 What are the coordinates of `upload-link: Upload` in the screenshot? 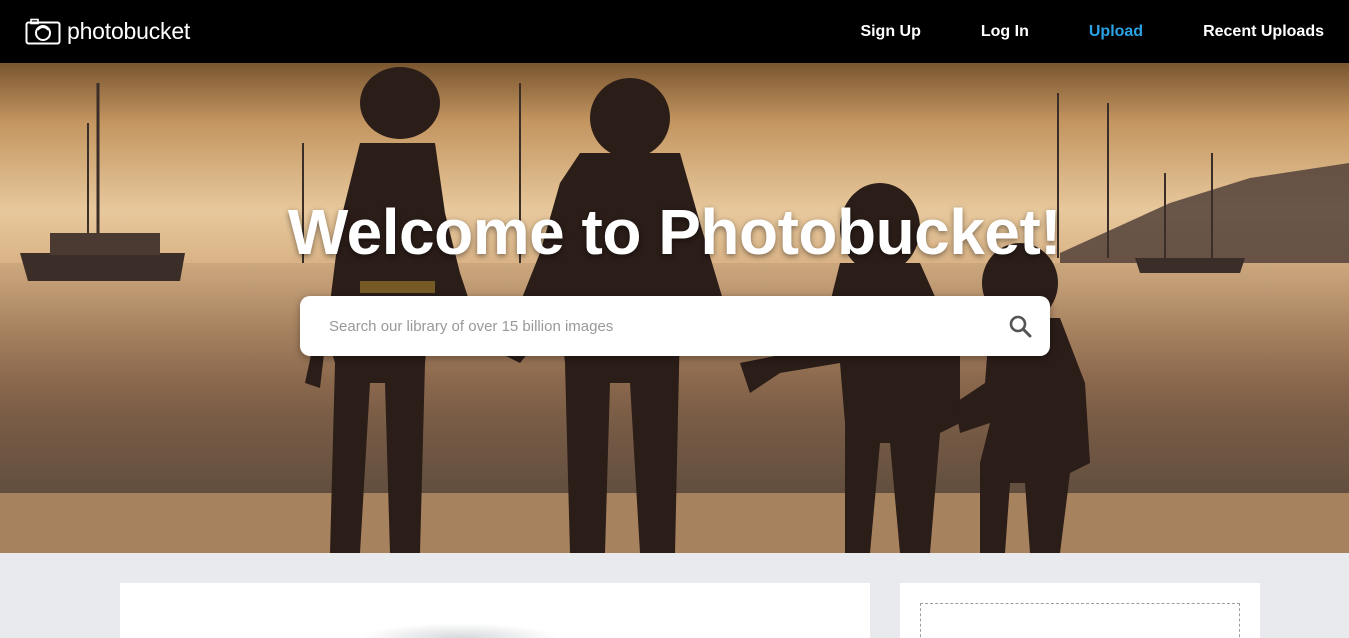 It's located at (1116, 32).